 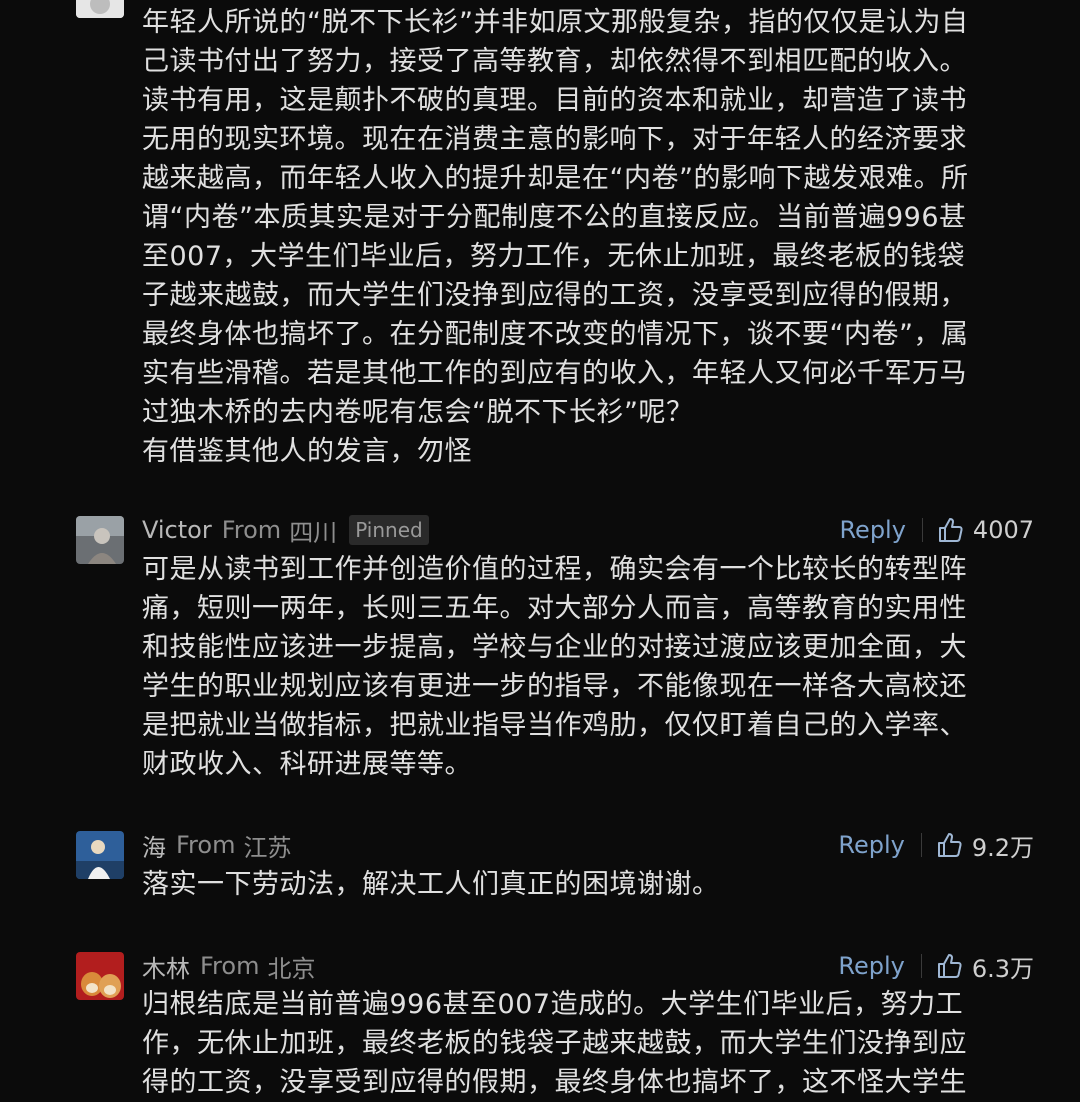 I want to click on like-count: 9.2万, so click(x=1002, y=847).